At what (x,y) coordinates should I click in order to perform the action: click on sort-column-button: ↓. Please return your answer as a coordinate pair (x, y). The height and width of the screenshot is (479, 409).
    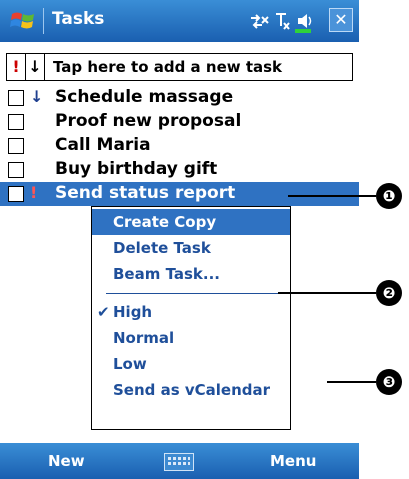
    Looking at the image, I should click on (35, 67).